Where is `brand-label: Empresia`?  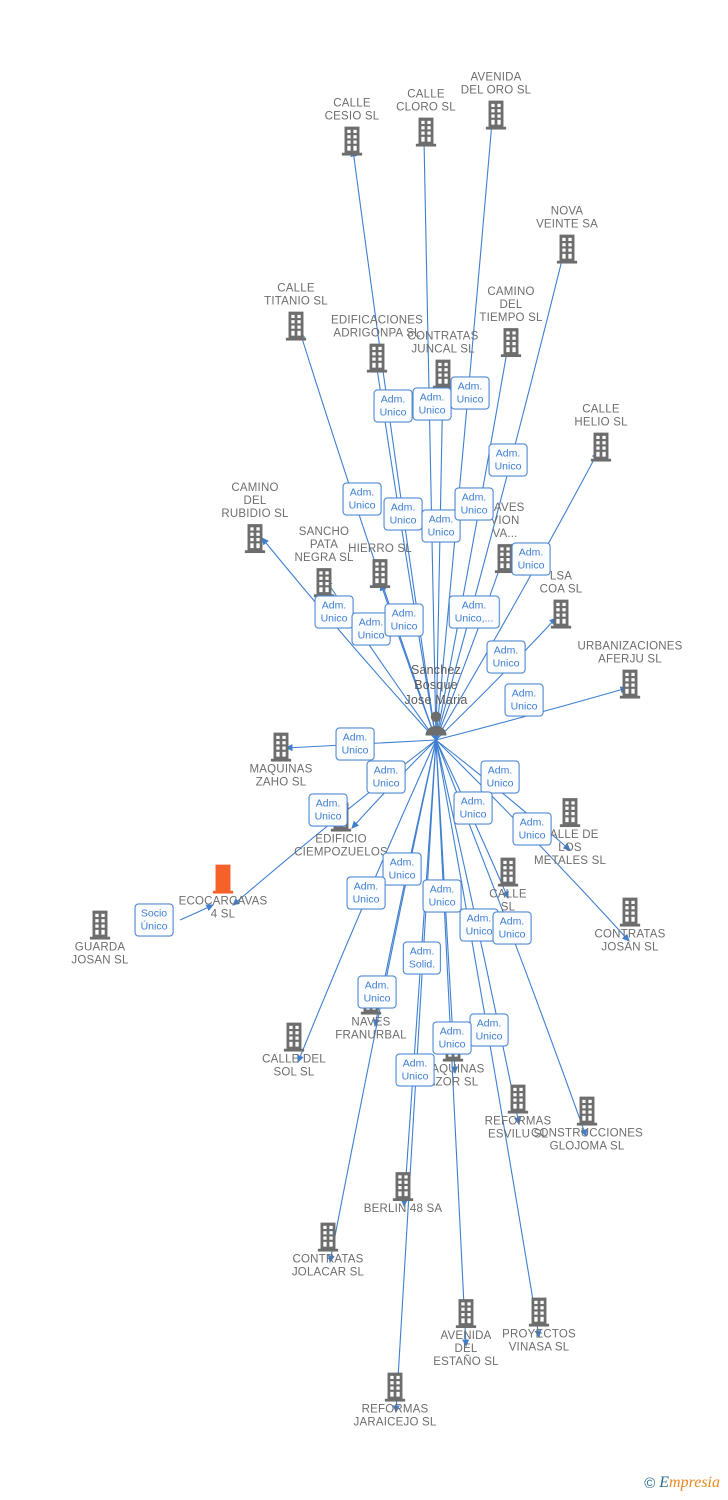 brand-label: Empresia is located at coordinates (689, 1482).